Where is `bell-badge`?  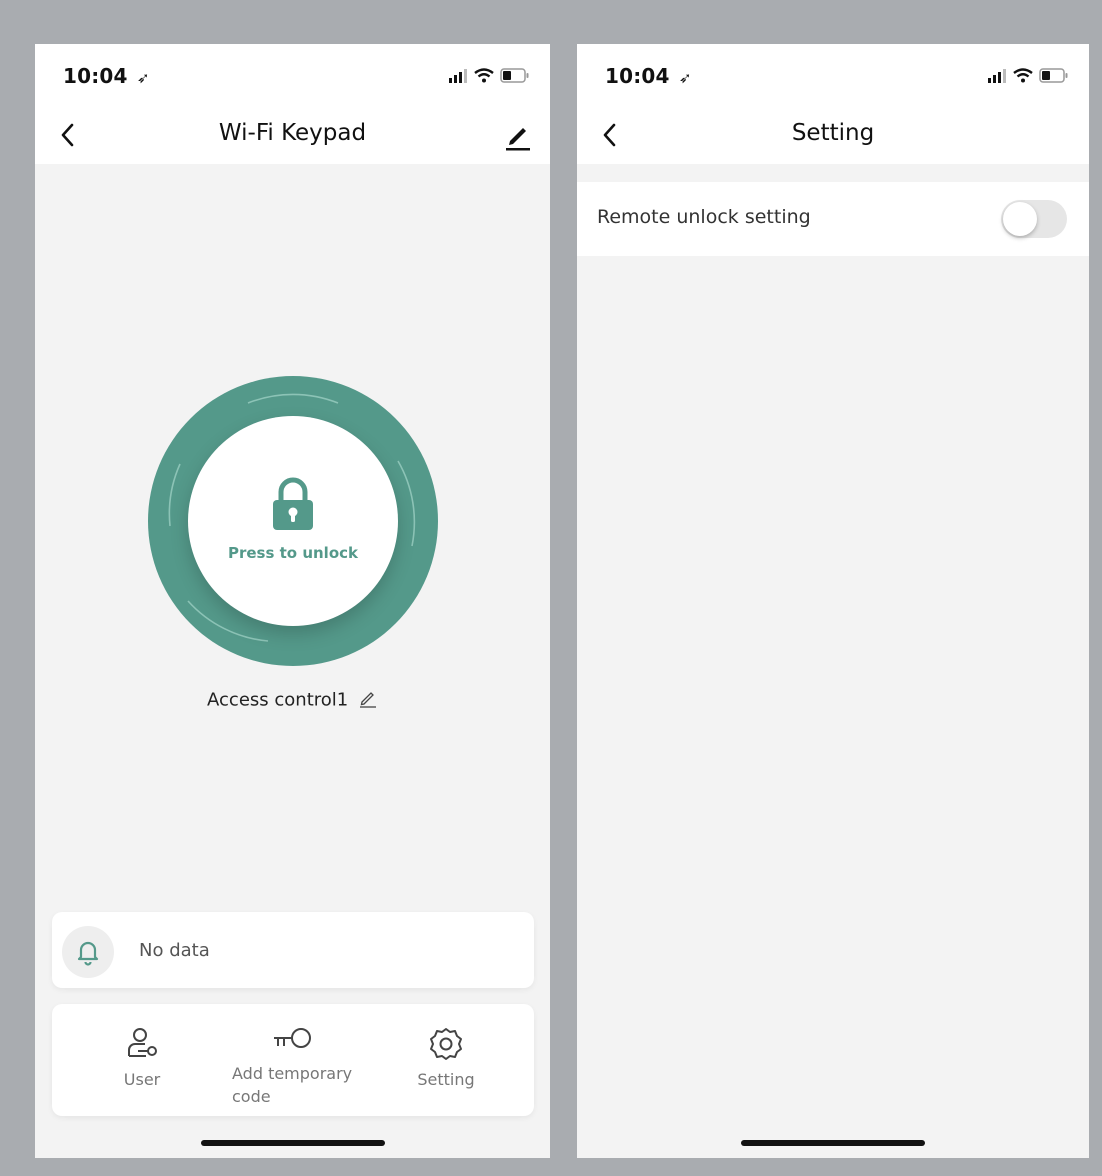 bell-badge is located at coordinates (88, 952).